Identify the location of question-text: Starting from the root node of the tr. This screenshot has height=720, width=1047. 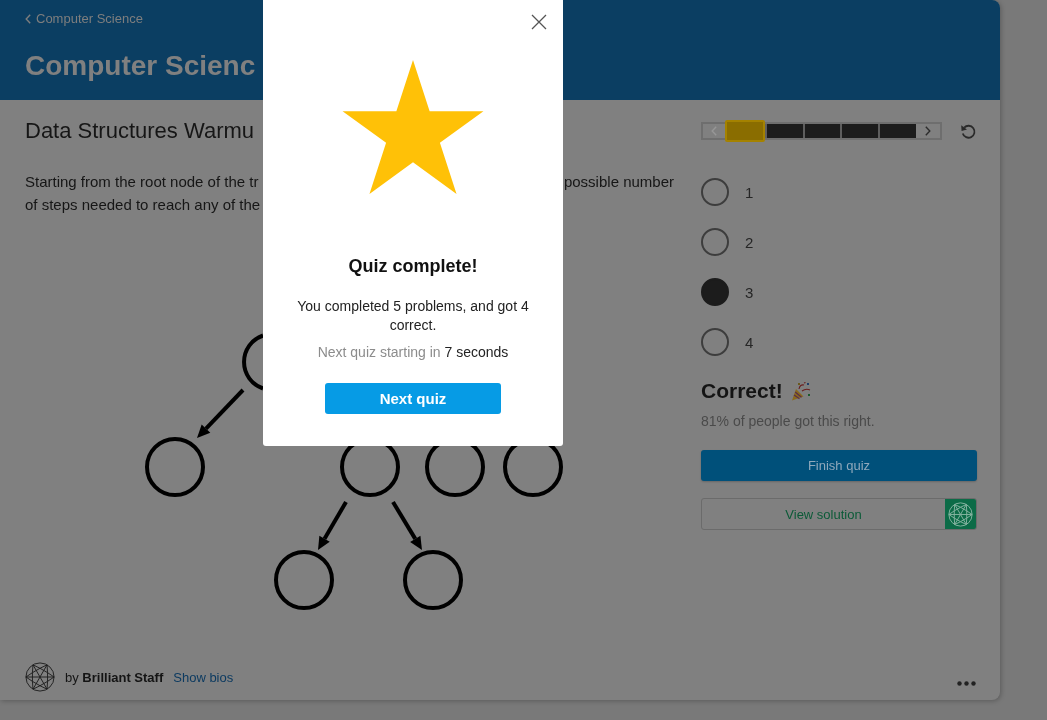
(142, 182).